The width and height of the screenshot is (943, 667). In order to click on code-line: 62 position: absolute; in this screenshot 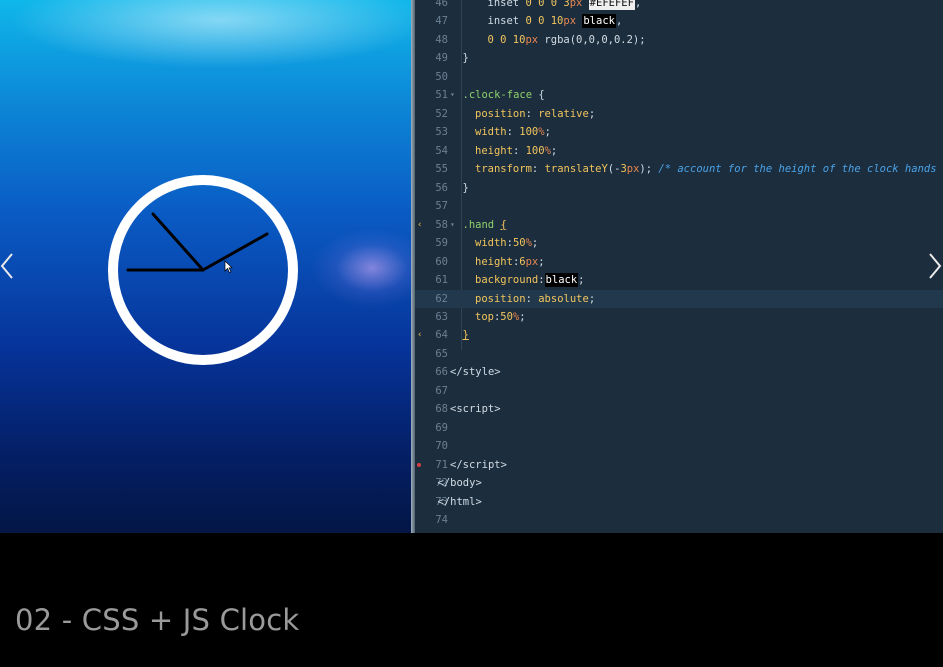, I will do `click(679, 298)`.